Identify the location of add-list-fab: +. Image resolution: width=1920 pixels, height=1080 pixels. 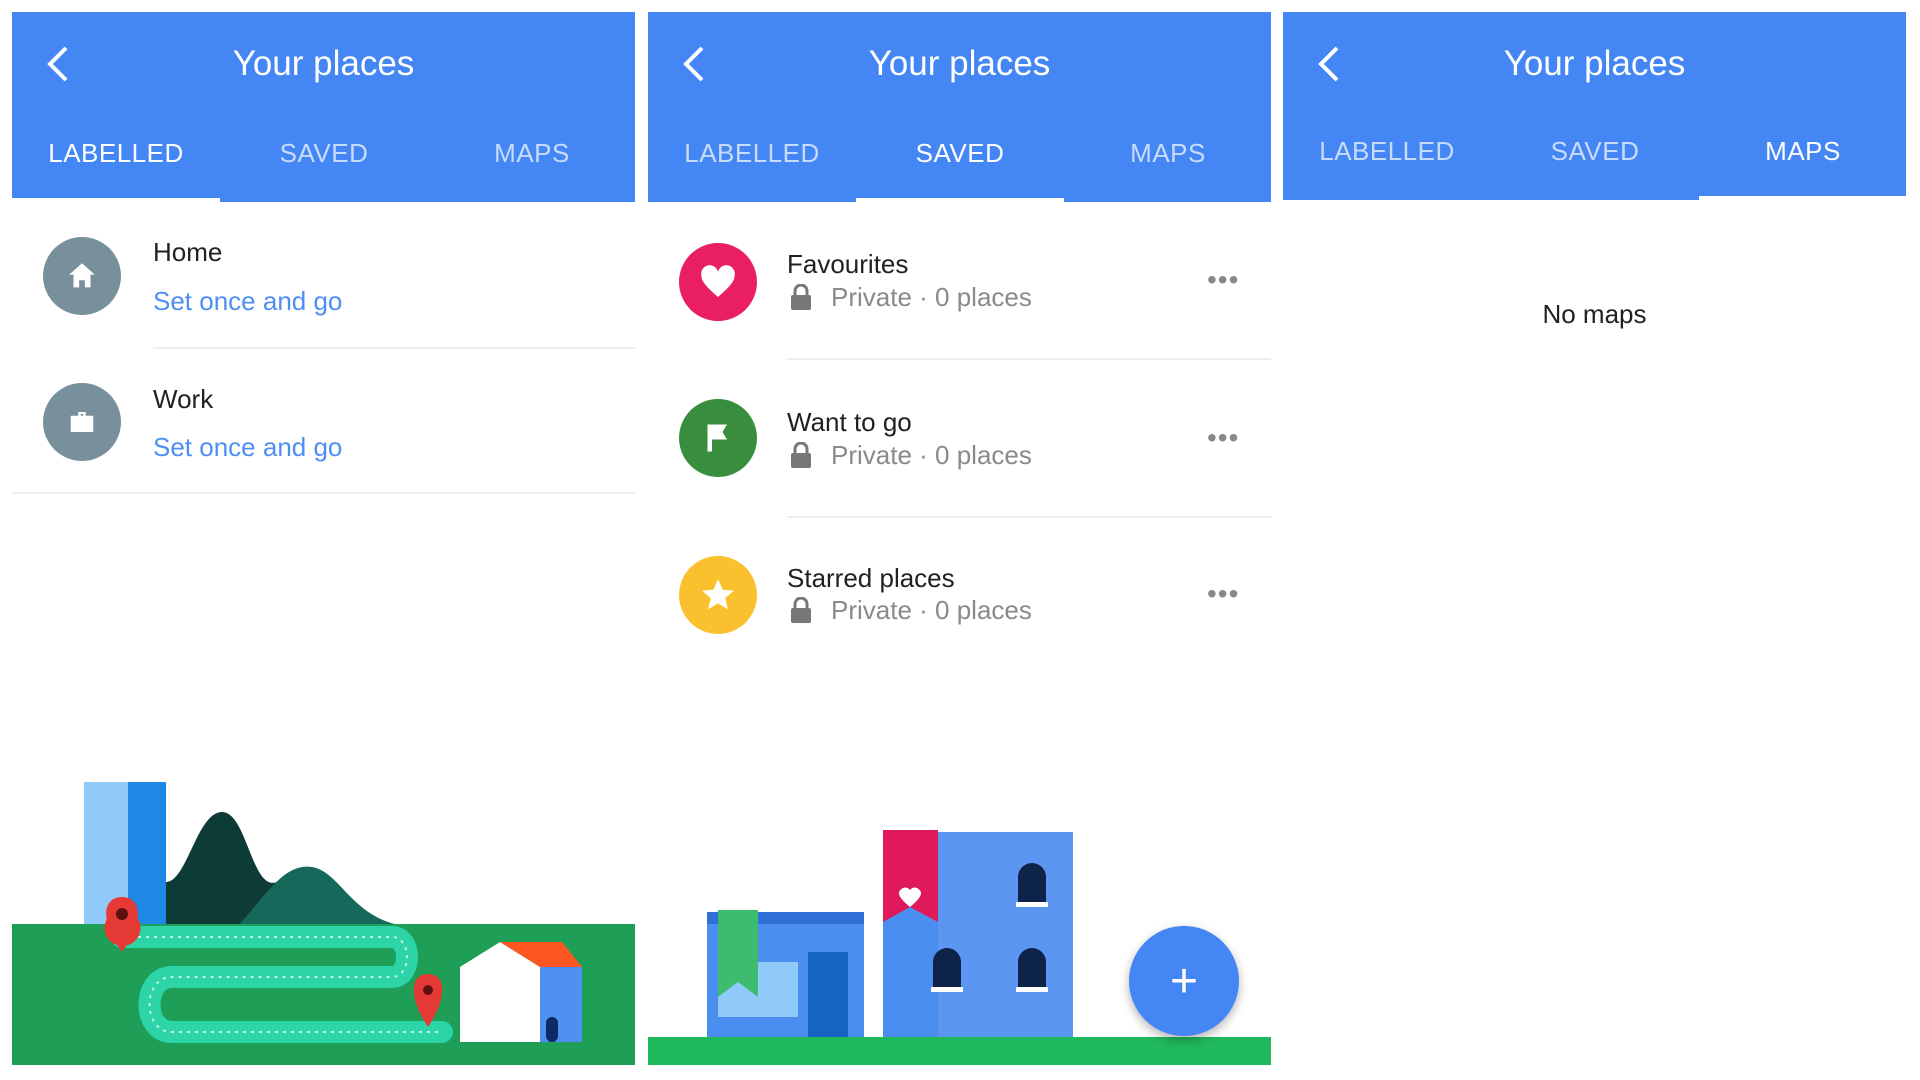
(1184, 981).